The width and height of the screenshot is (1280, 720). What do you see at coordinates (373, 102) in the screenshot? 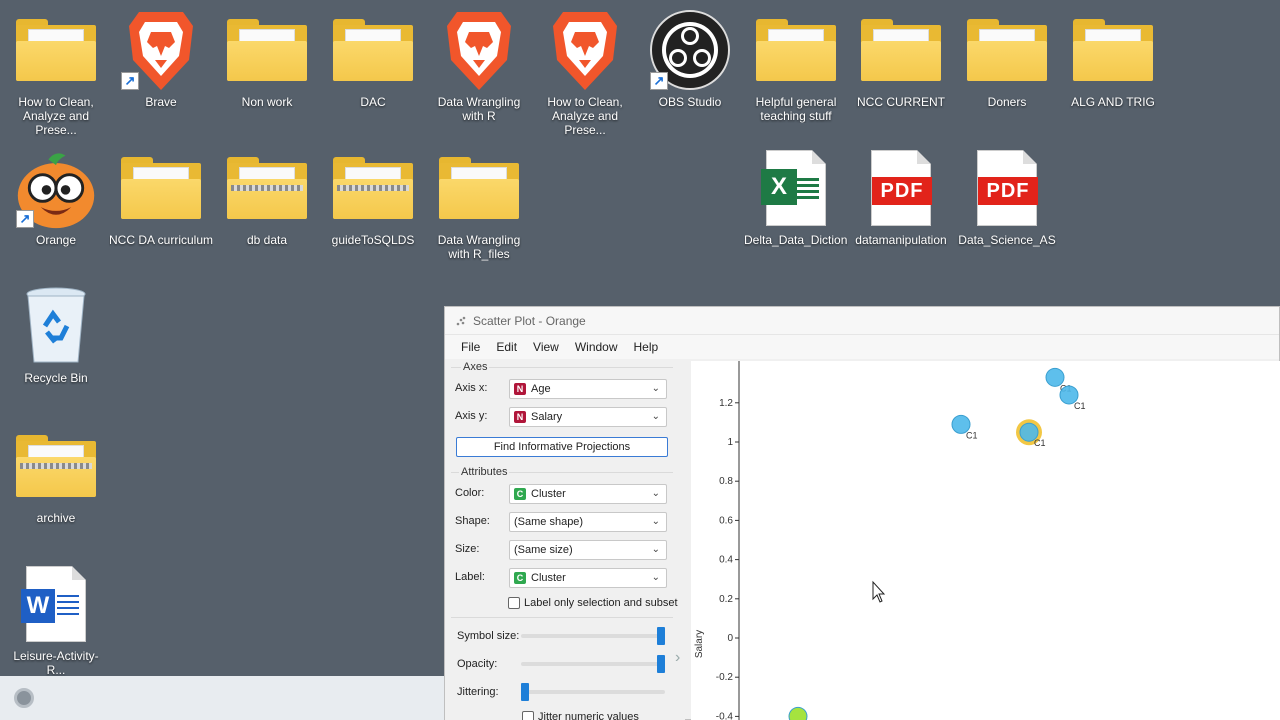
I see `desktop-icon-label: DAC` at bounding box center [373, 102].